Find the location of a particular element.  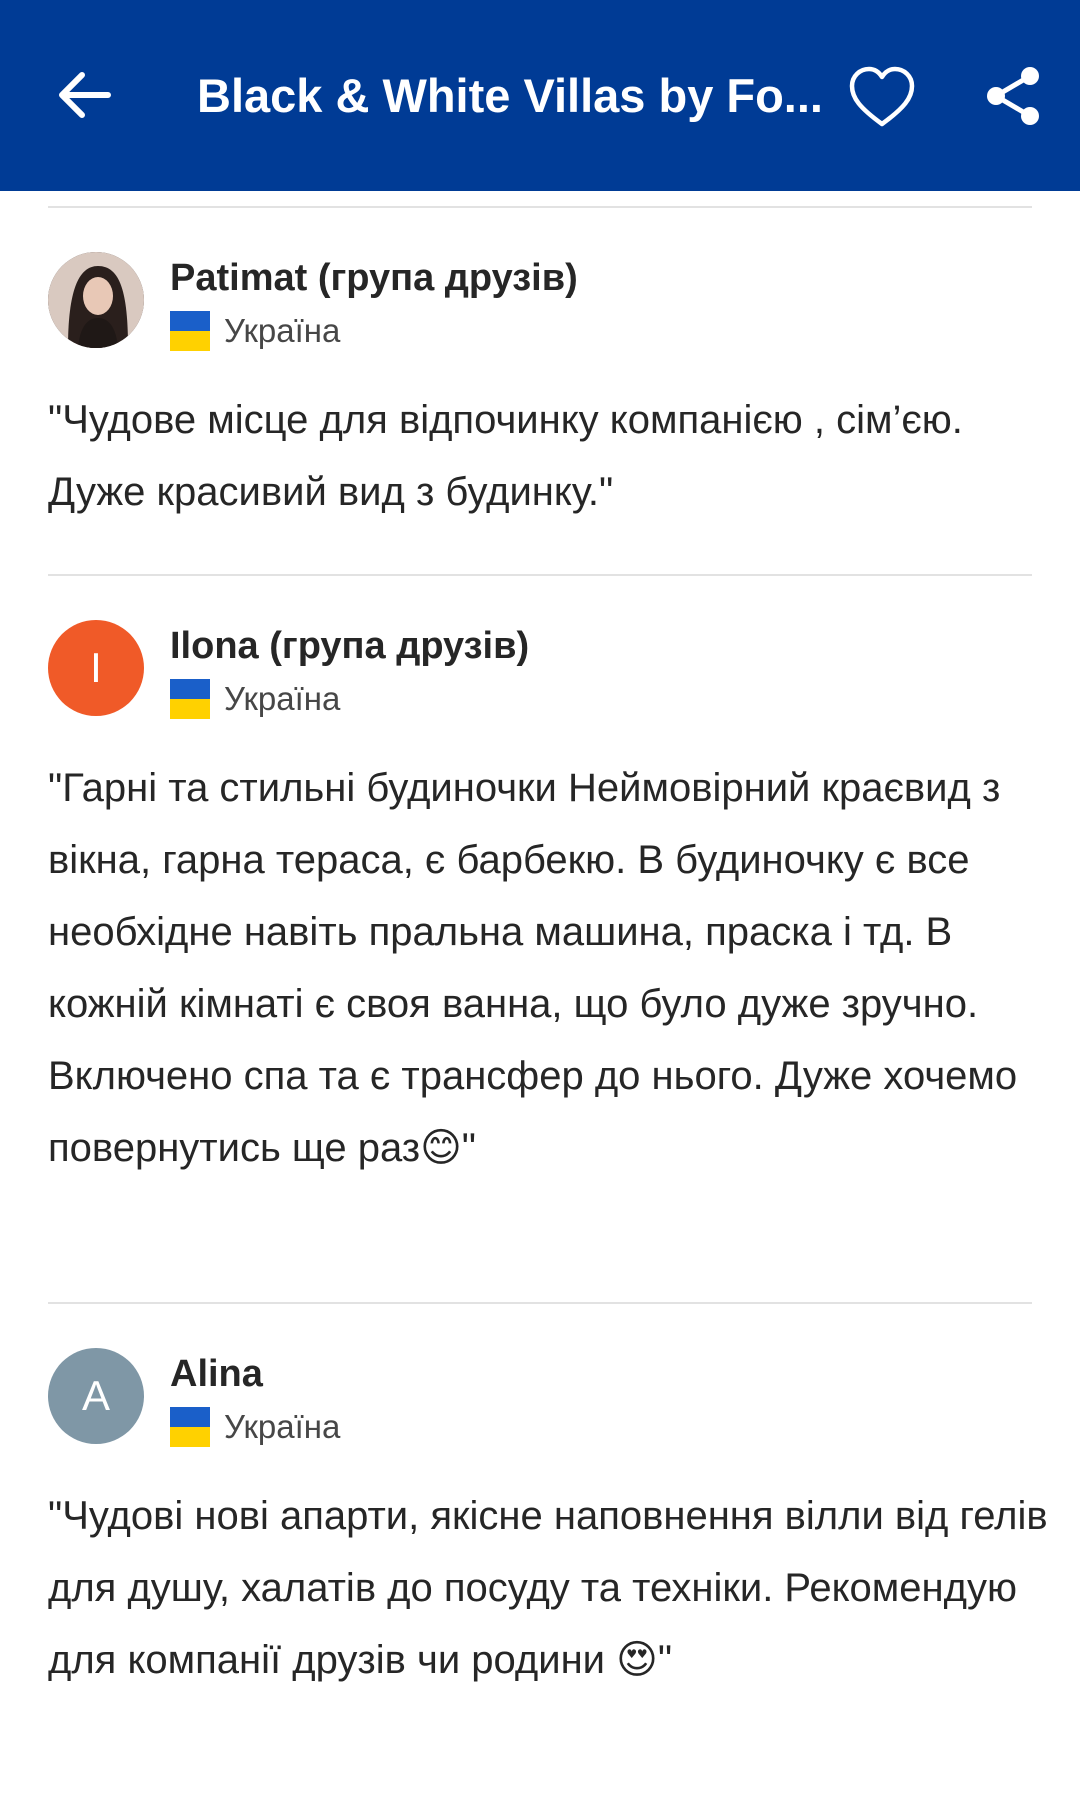

avatar: A is located at coordinates (96, 1396).